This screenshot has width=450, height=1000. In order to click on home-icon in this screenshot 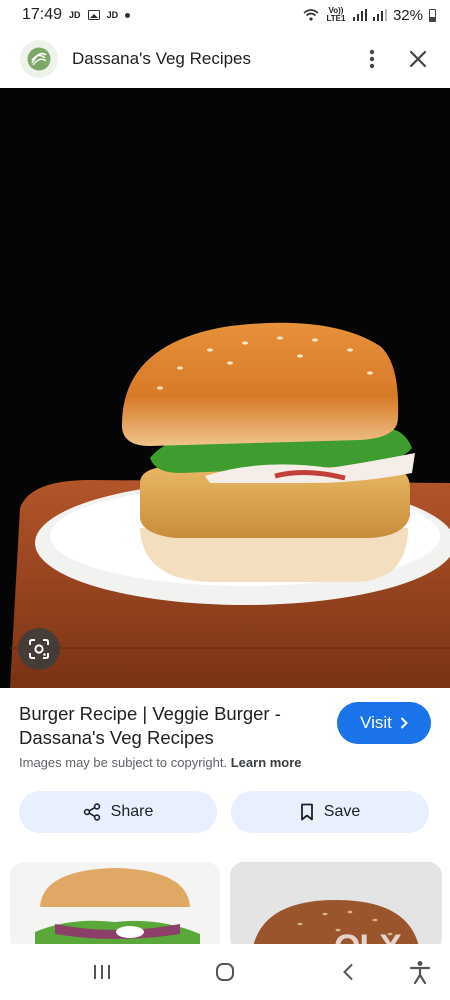, I will do `click(224, 972)`.